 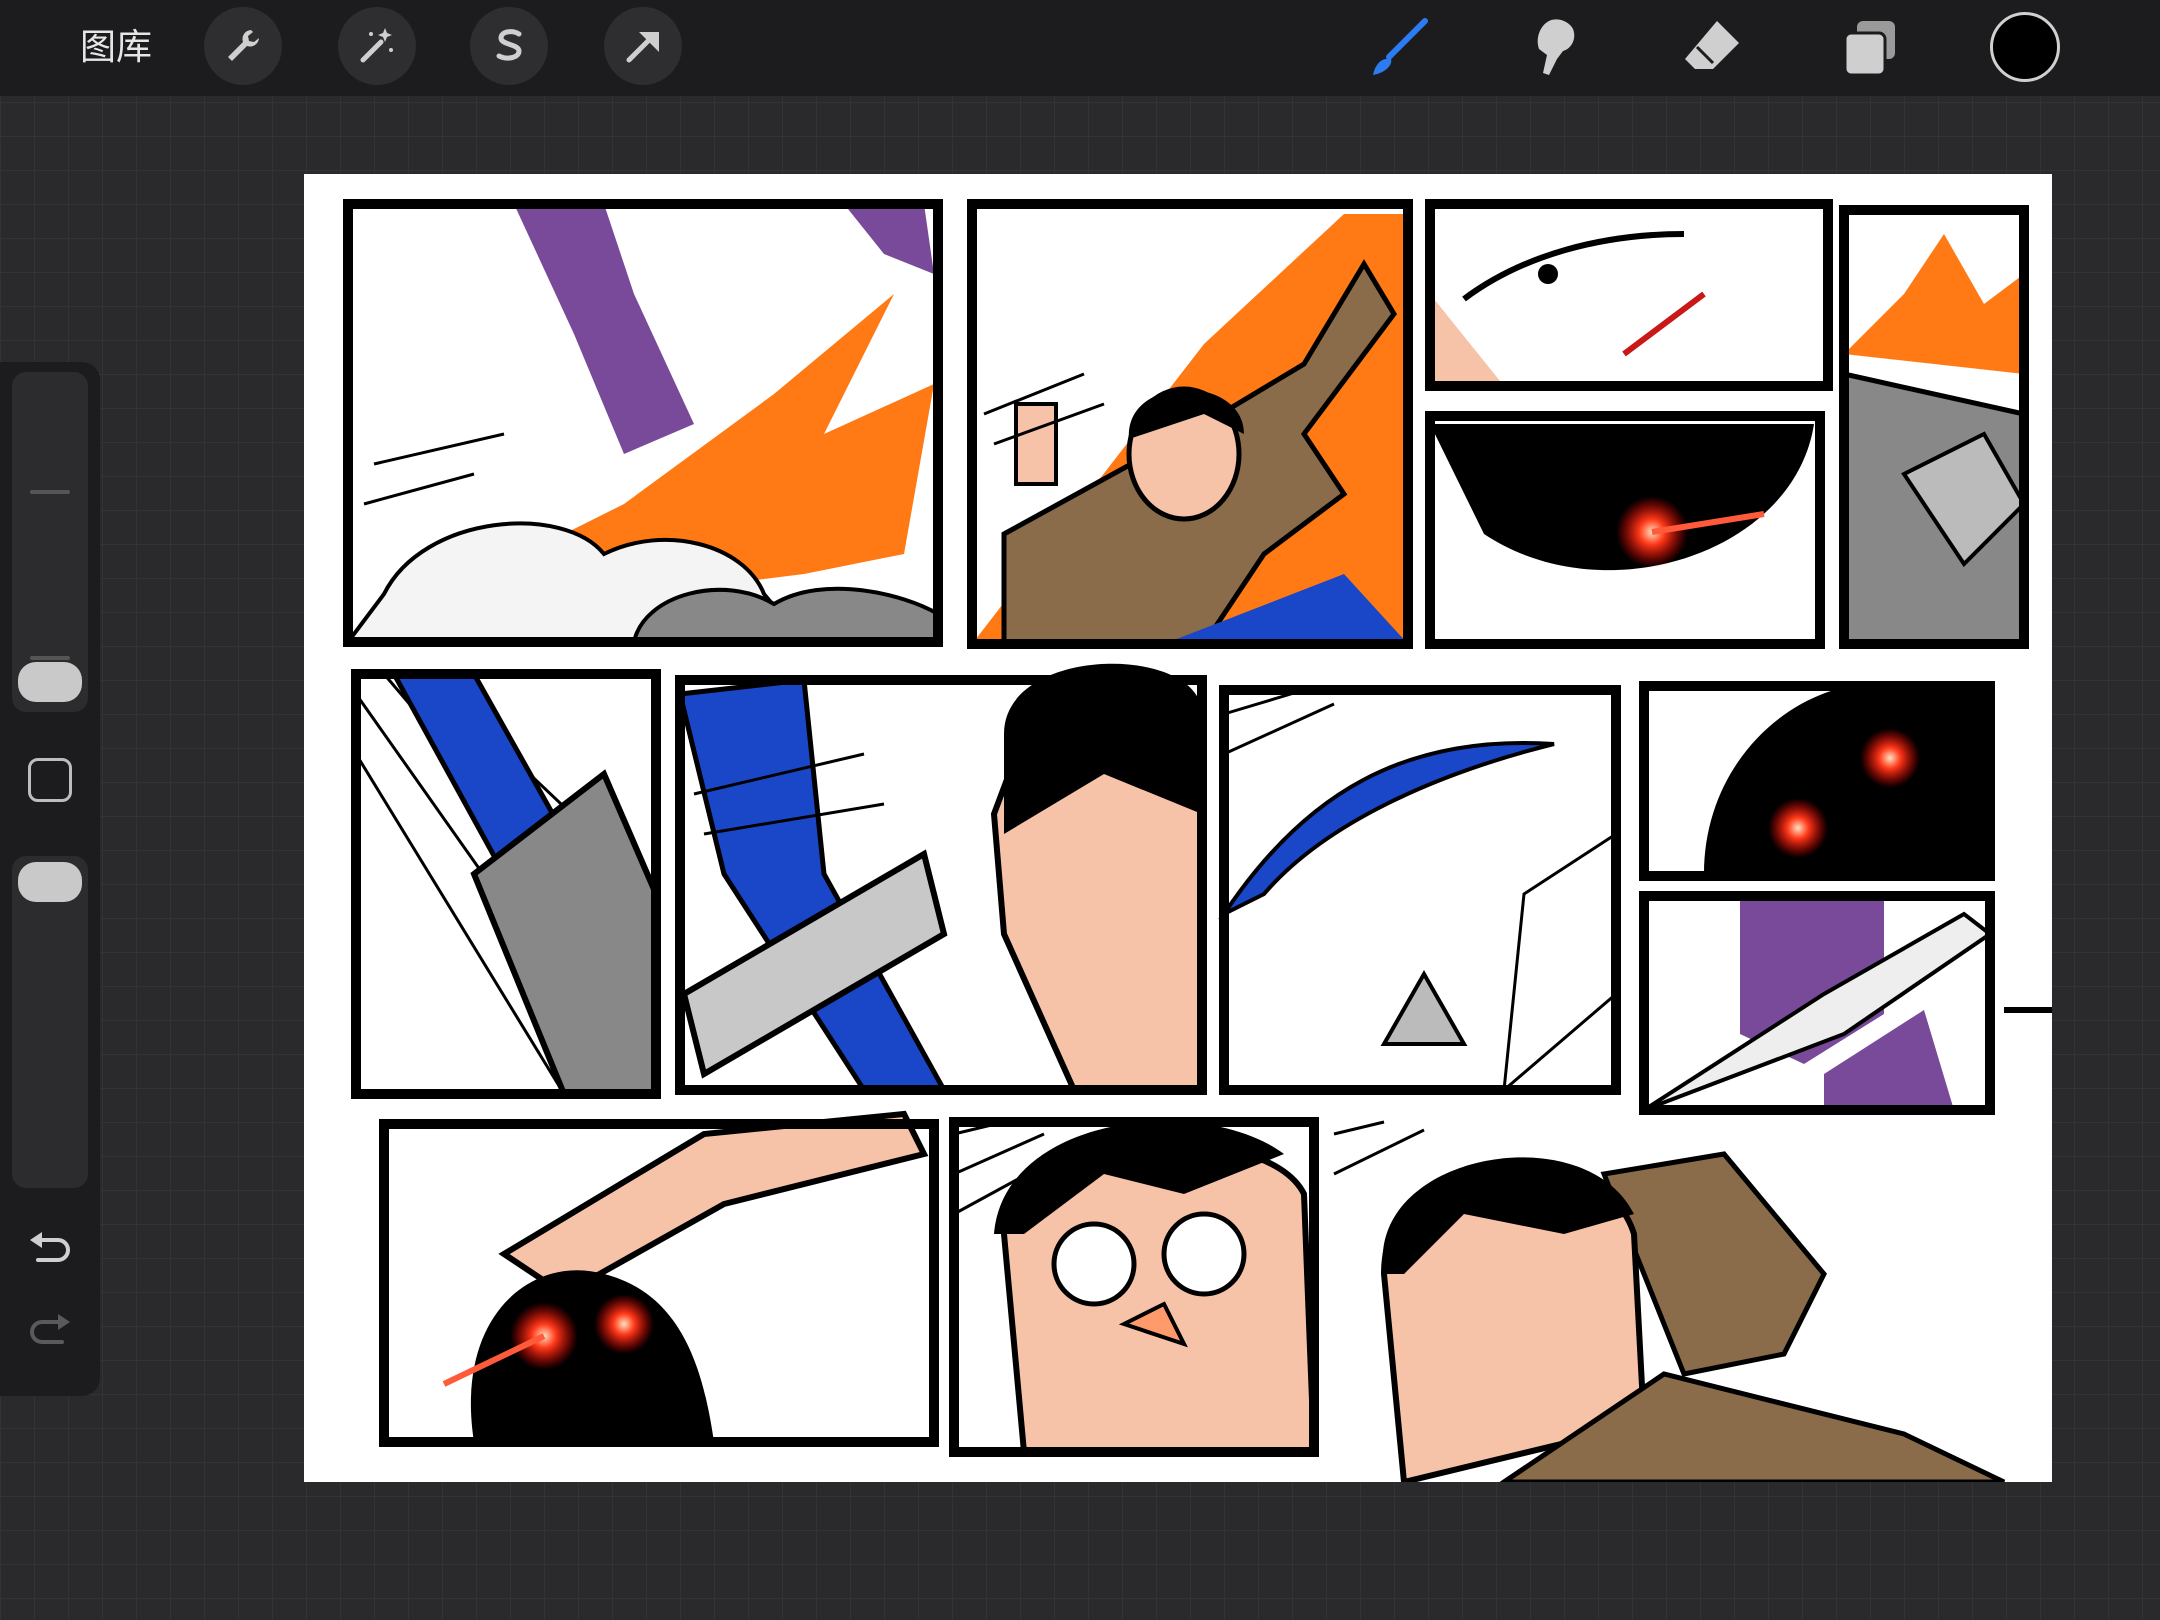 I want to click on panel-8b, so click(x=1817, y=1003).